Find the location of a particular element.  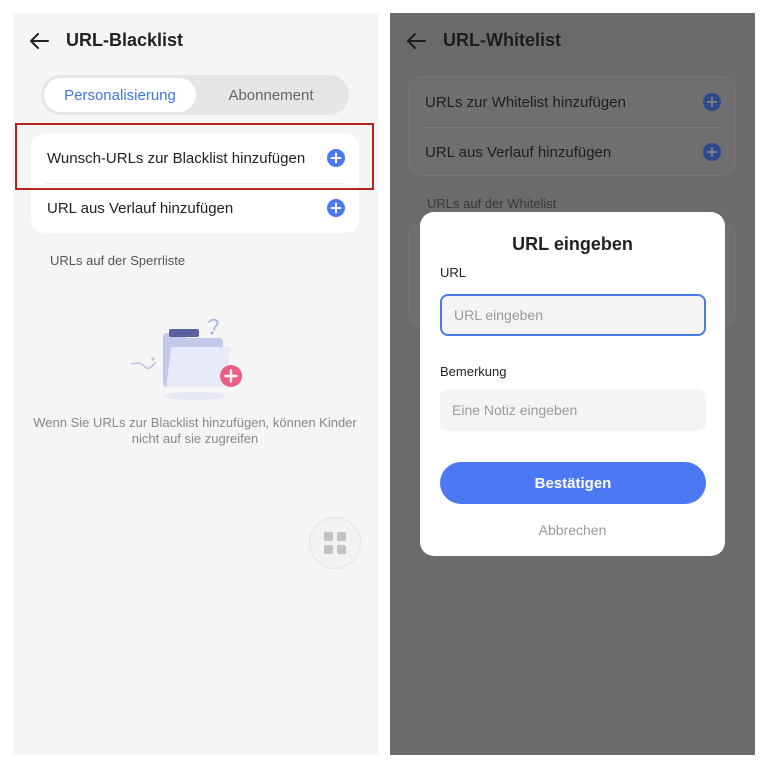

url-label: URL is located at coordinates (453, 272).